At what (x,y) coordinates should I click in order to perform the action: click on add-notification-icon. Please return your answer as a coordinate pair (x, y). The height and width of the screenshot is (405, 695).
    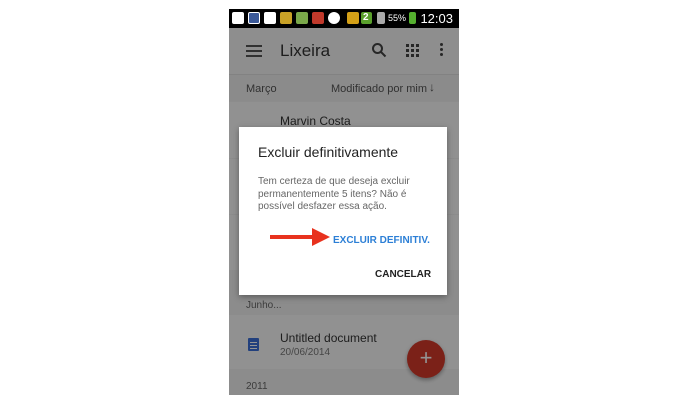
    Looking at the image, I should click on (238, 18).